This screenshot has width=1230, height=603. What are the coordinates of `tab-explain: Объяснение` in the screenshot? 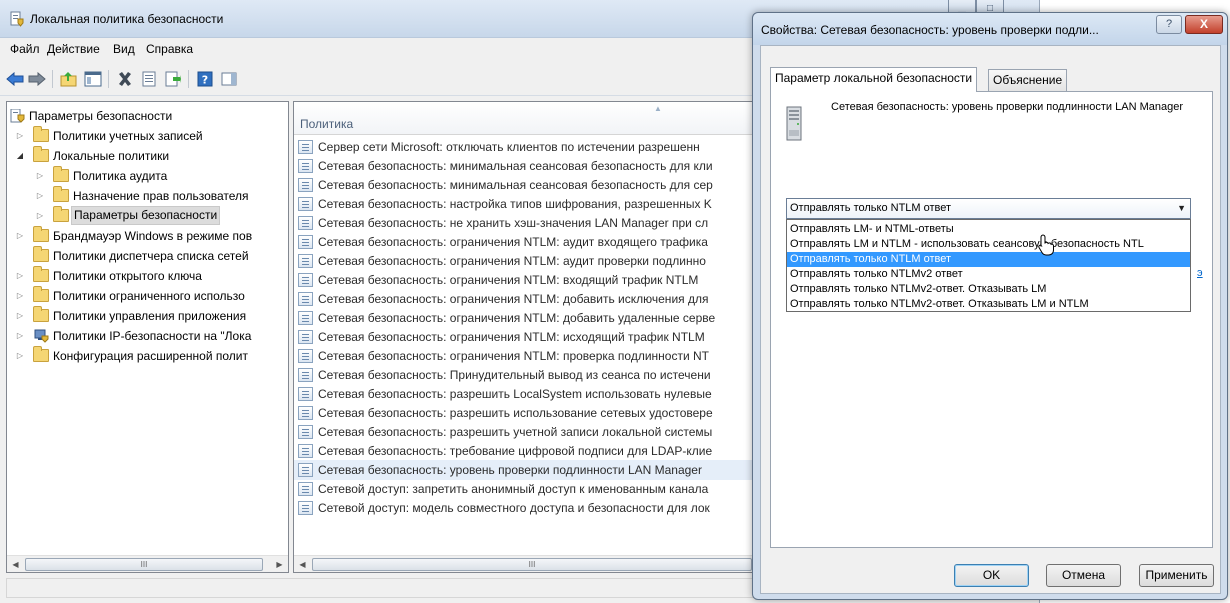 It's located at (1028, 80).